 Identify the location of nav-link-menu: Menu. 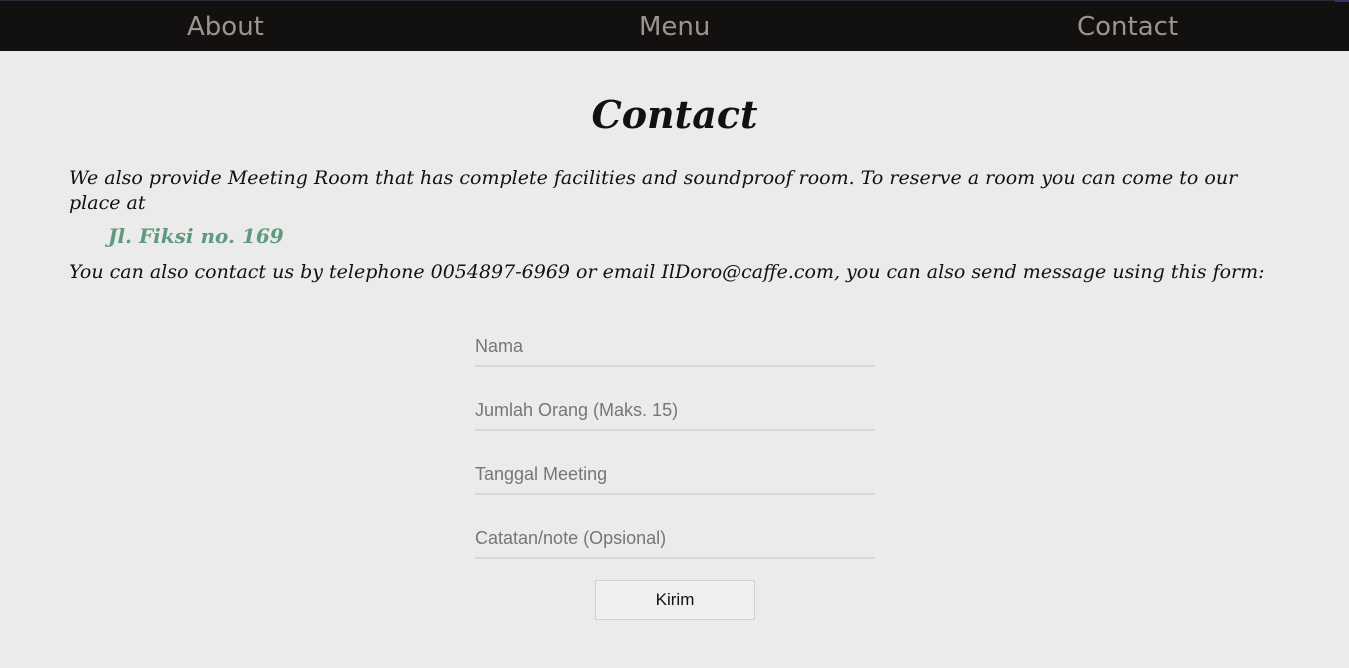
(674, 26).